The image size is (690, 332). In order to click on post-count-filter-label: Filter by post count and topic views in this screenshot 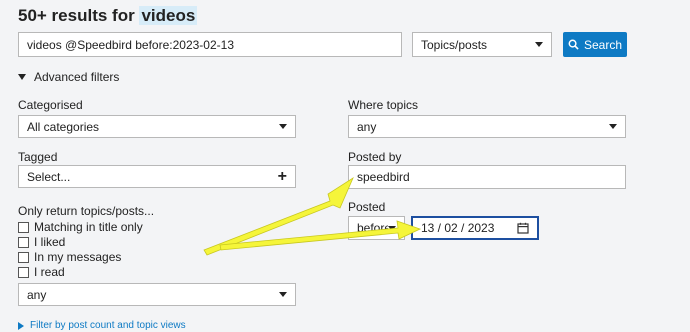, I will do `click(108, 325)`.